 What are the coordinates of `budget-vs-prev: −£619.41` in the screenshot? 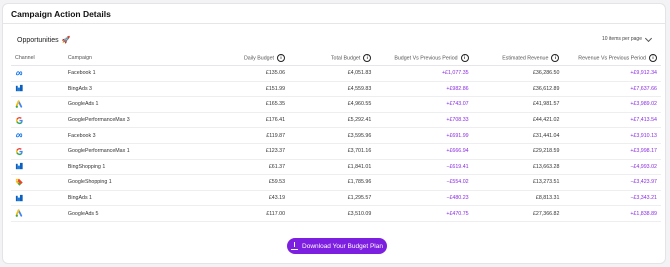 It's located at (424, 167).